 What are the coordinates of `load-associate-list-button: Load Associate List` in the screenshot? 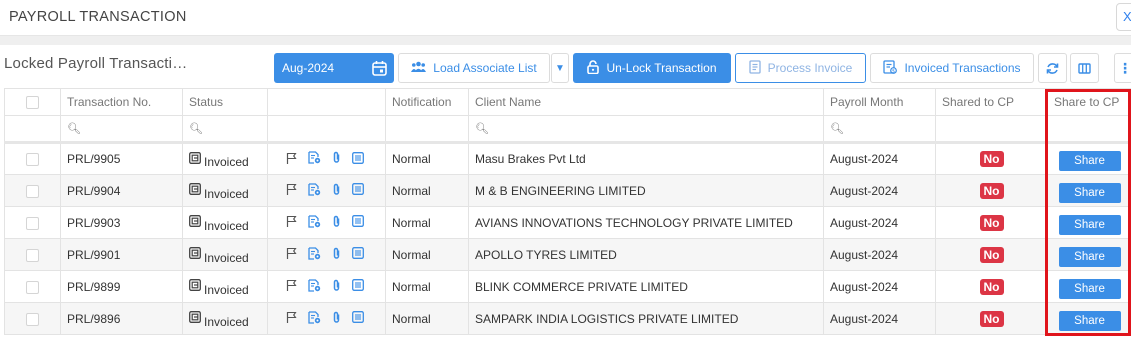 It's located at (474, 68).